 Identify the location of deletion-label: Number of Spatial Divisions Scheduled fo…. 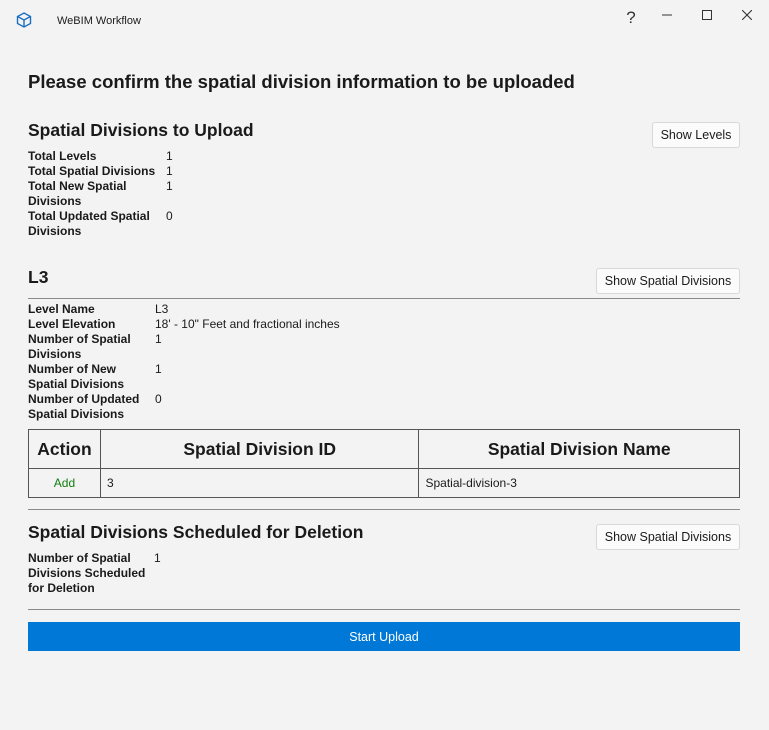
(91, 573).